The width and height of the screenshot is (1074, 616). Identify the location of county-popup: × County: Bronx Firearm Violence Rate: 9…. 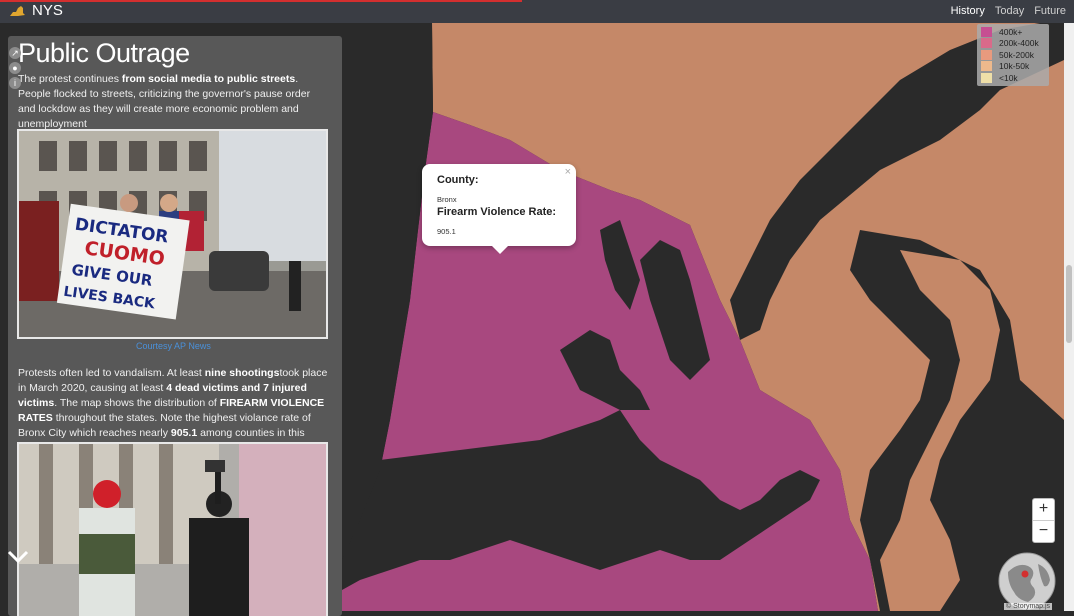
(499, 209).